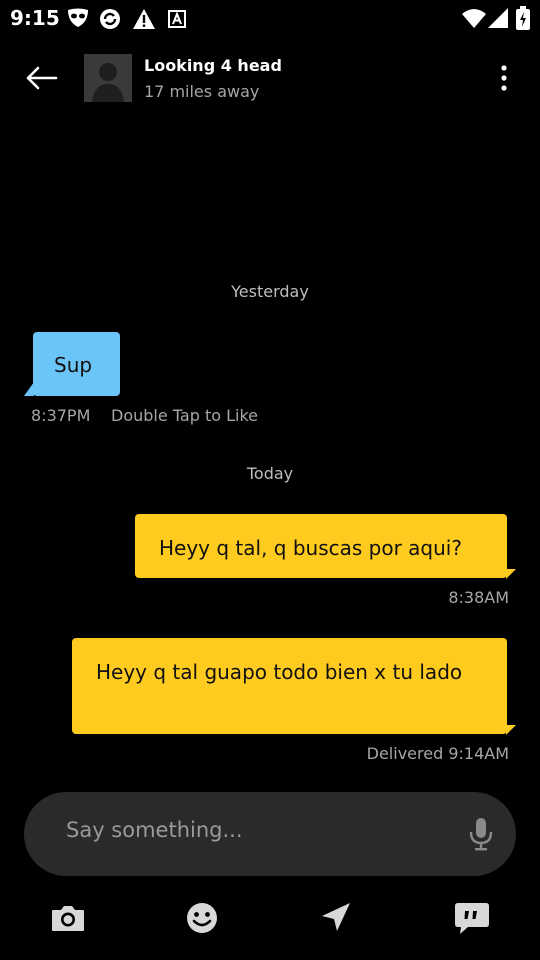  What do you see at coordinates (498, 20) in the screenshot?
I see `signal-icon` at bounding box center [498, 20].